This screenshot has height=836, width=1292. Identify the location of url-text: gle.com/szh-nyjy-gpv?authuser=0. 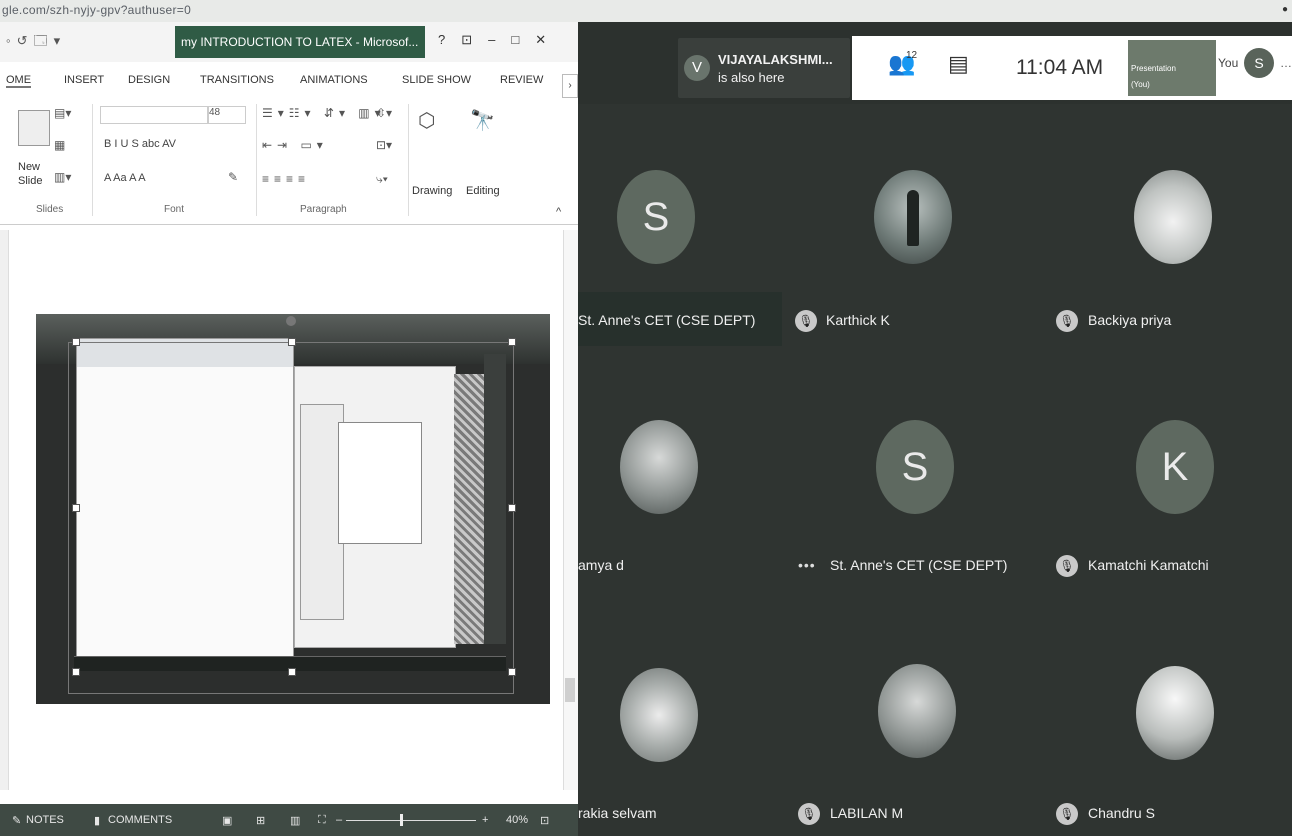
(96, 10).